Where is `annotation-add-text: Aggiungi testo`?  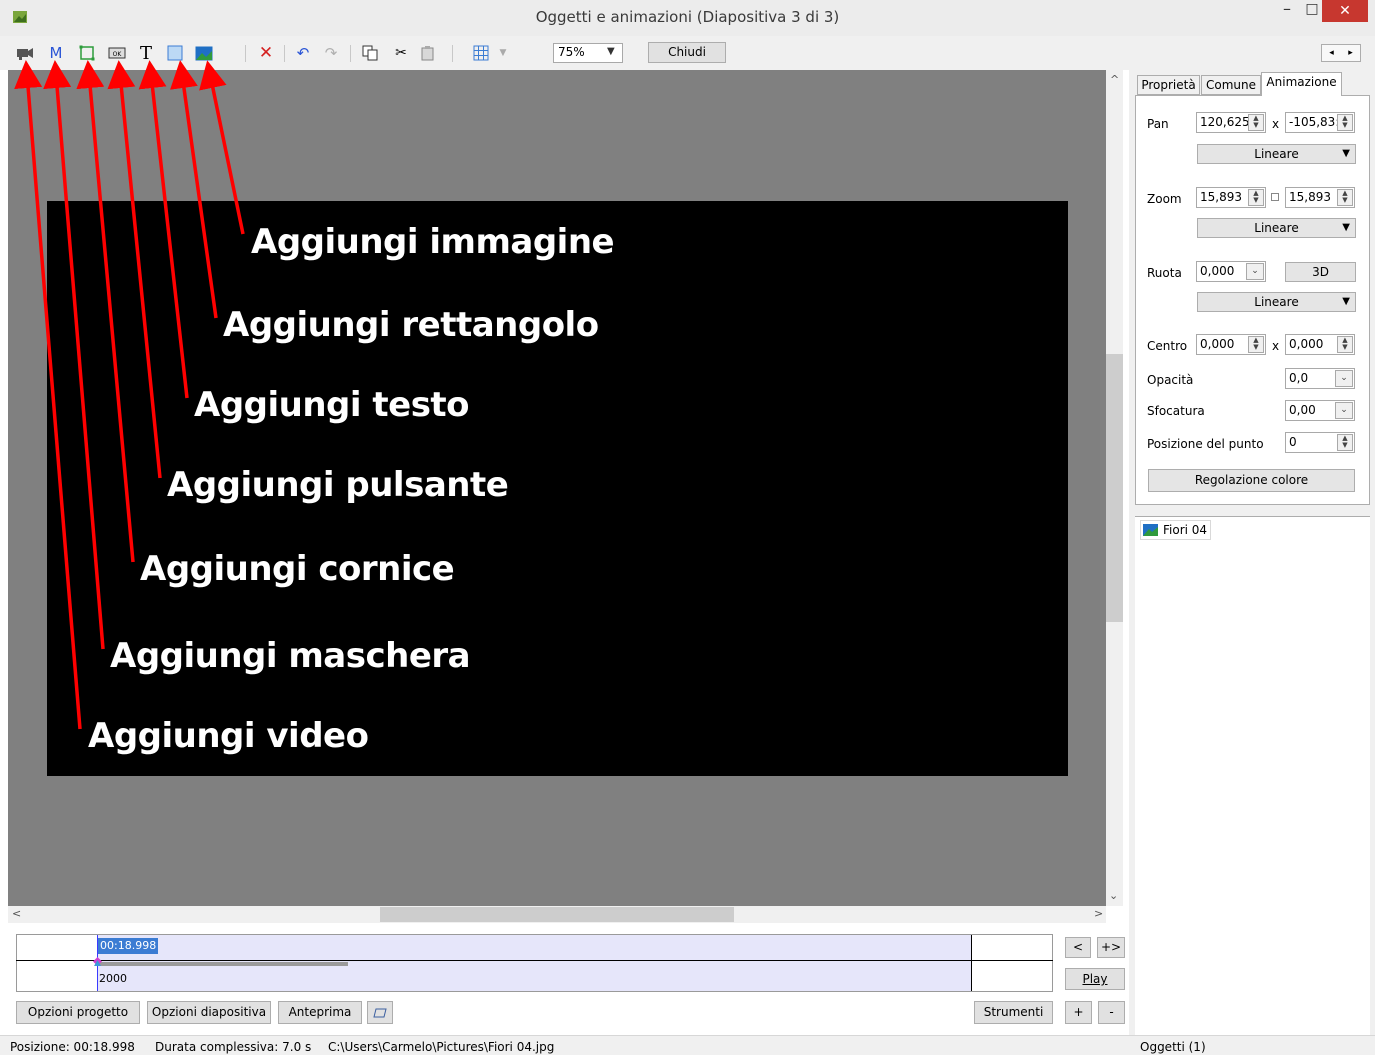 annotation-add-text: Aggiungi testo is located at coordinates (332, 405).